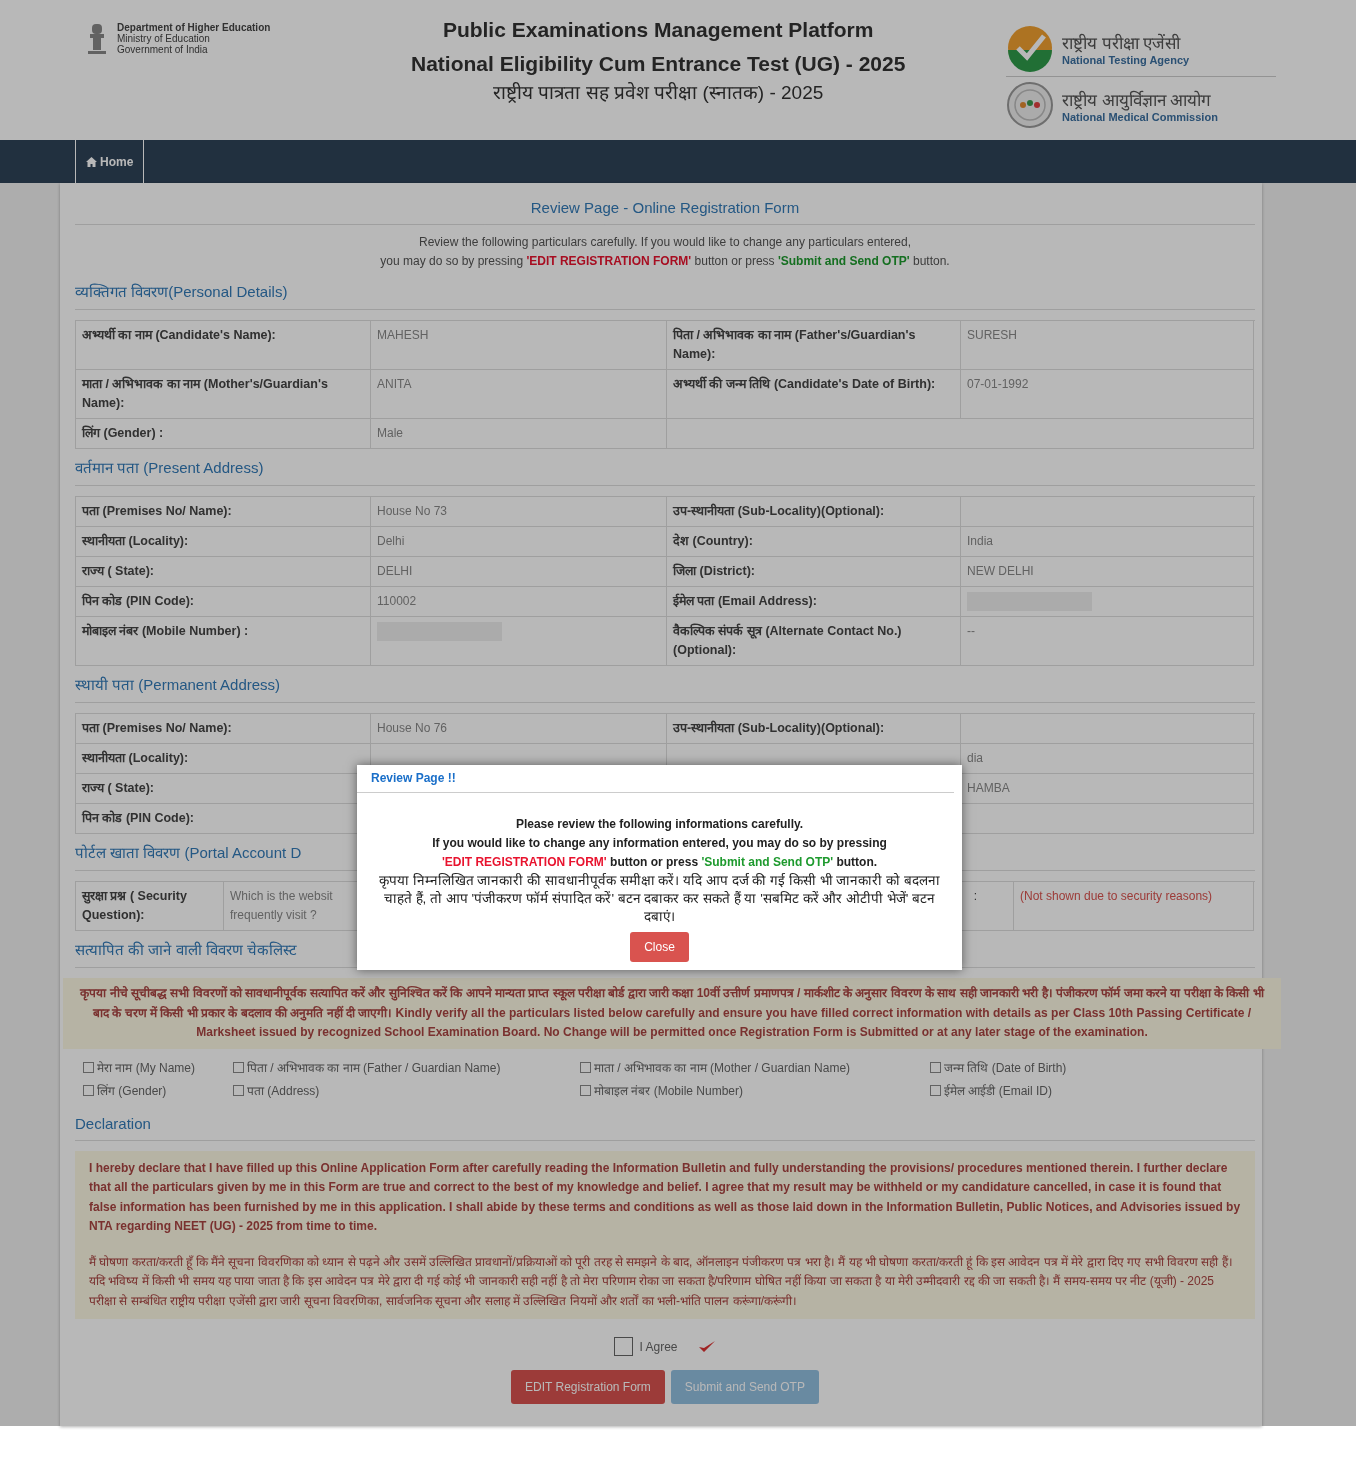  What do you see at coordinates (223, 434) in the screenshot?
I see `field-label: लिंग (Gender) :` at bounding box center [223, 434].